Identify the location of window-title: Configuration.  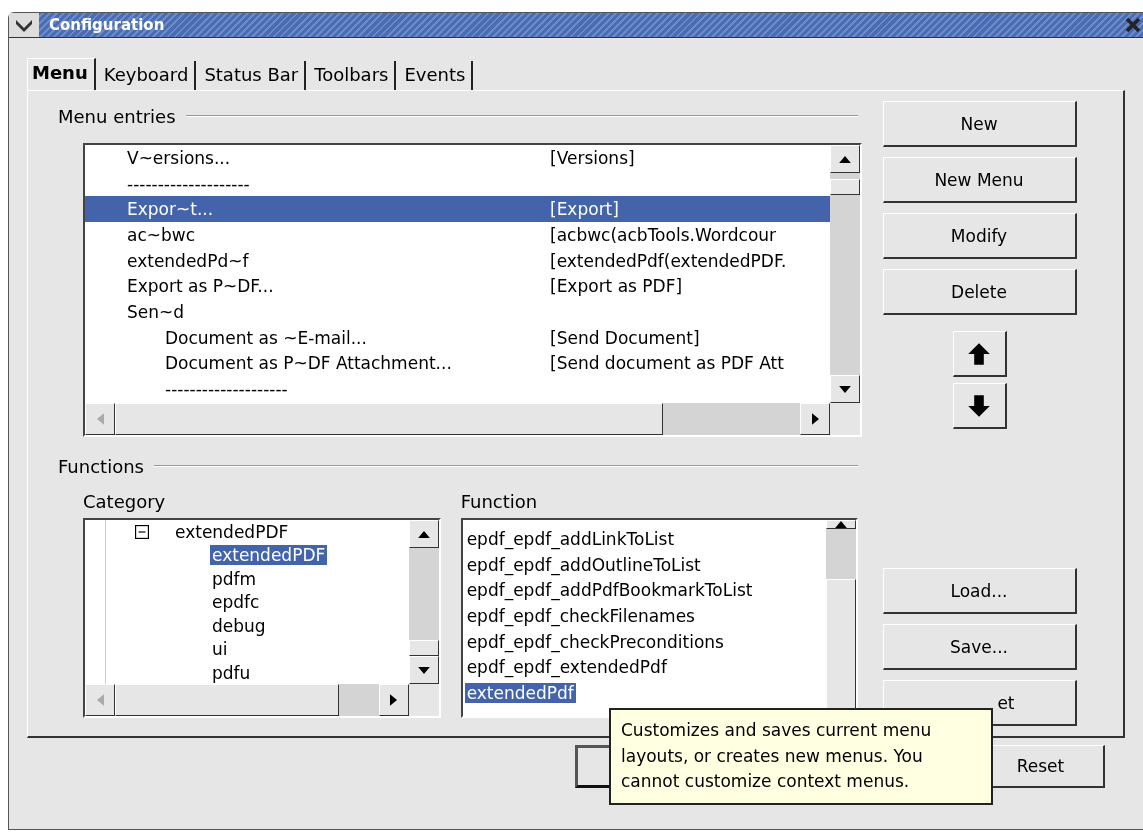
(107, 25).